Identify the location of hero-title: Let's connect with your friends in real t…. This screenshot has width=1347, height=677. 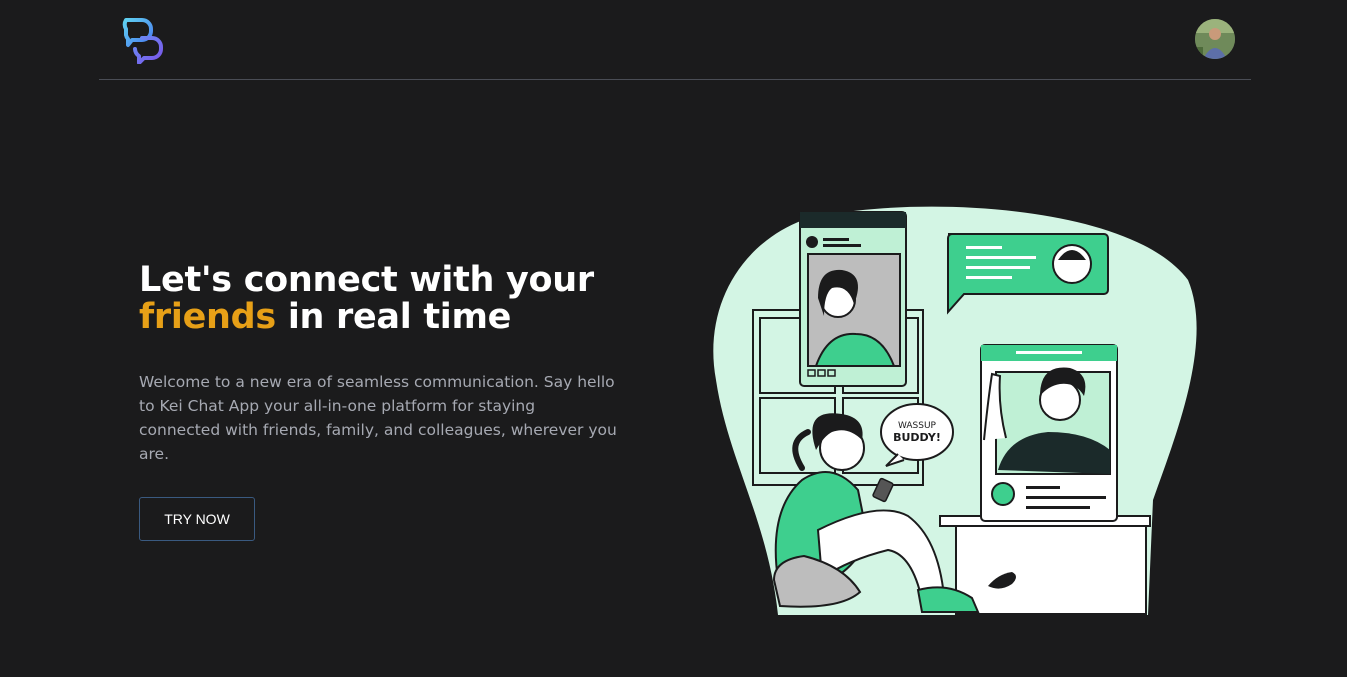
(399, 299).